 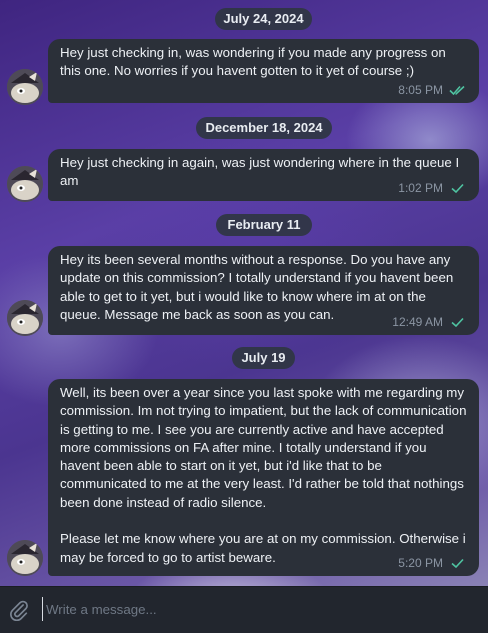 I want to click on date-separator: February 11, so click(x=264, y=225).